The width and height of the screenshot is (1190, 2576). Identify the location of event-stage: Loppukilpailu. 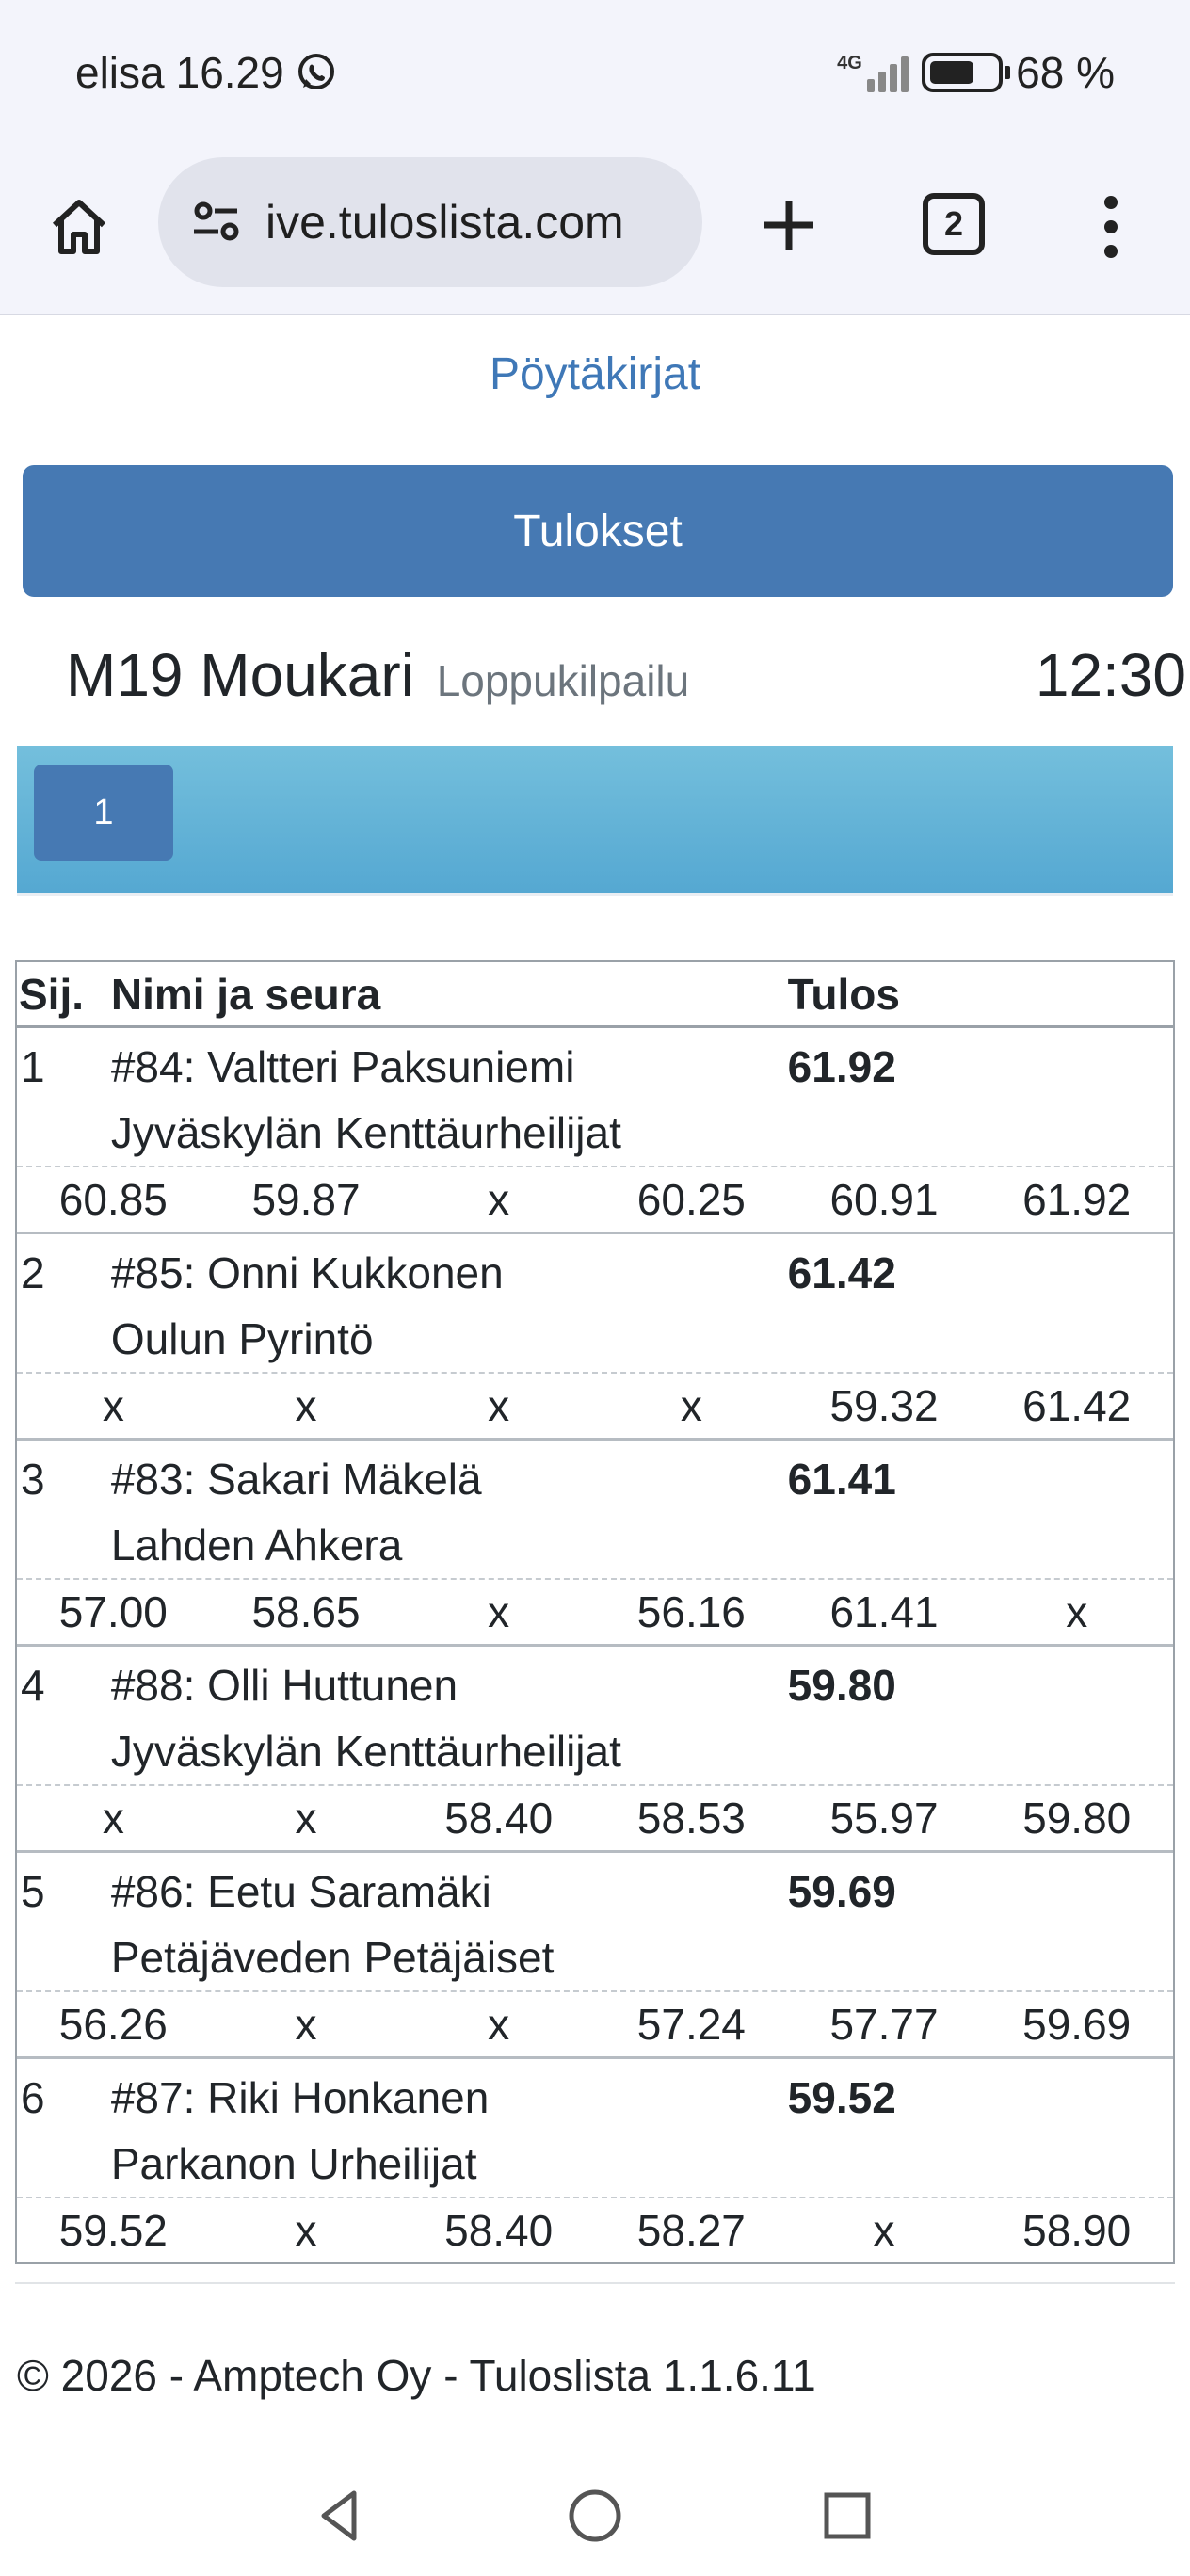
(563, 680).